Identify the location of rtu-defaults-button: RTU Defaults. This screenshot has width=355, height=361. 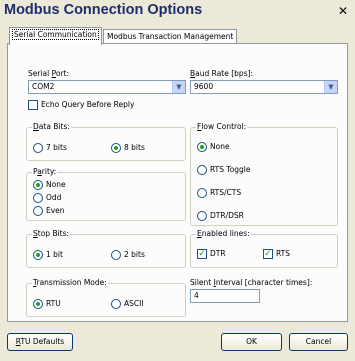
(40, 342).